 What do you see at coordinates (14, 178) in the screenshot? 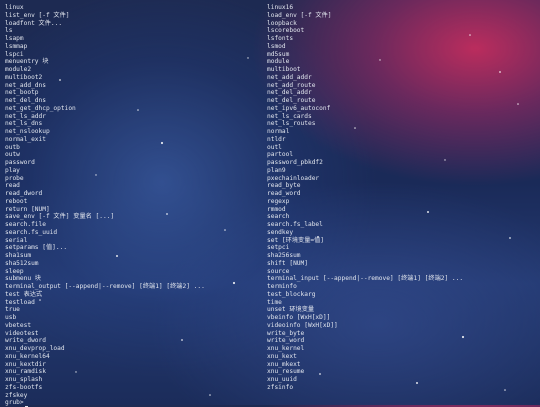
I see `command-entry: probe` at bounding box center [14, 178].